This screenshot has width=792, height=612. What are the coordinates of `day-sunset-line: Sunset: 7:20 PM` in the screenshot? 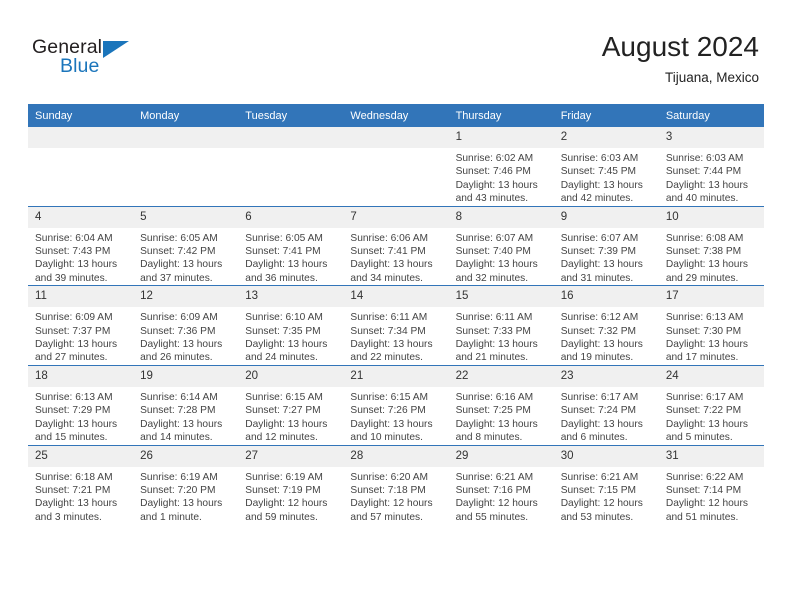 It's located at (178, 490).